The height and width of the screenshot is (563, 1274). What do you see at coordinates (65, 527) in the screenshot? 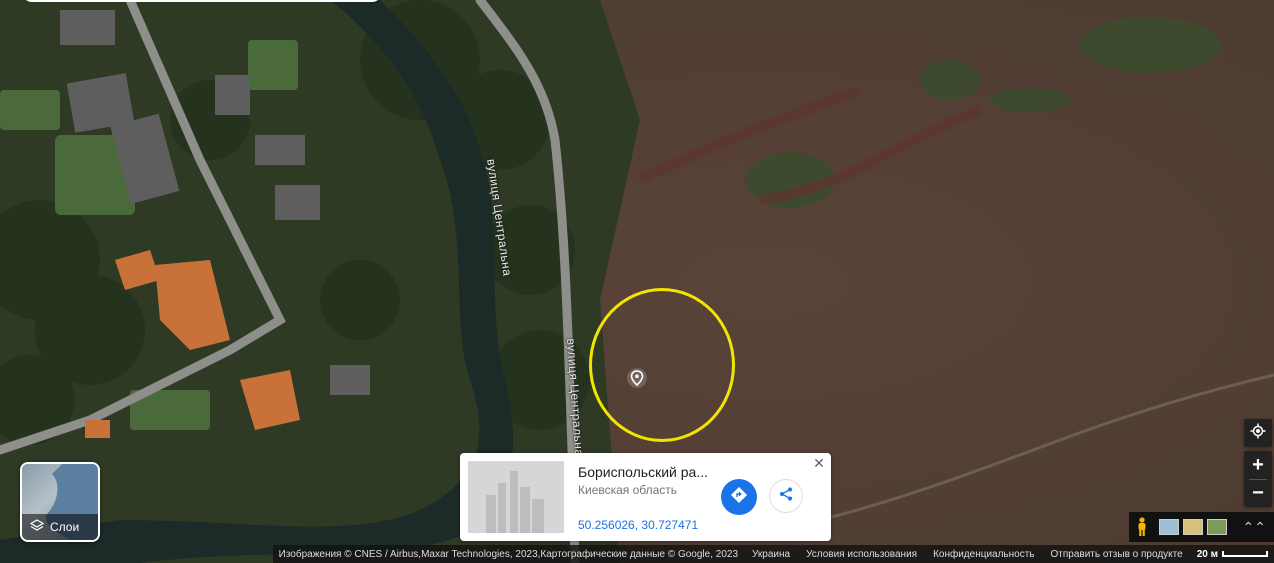
I see `layers-label: Слои` at bounding box center [65, 527].